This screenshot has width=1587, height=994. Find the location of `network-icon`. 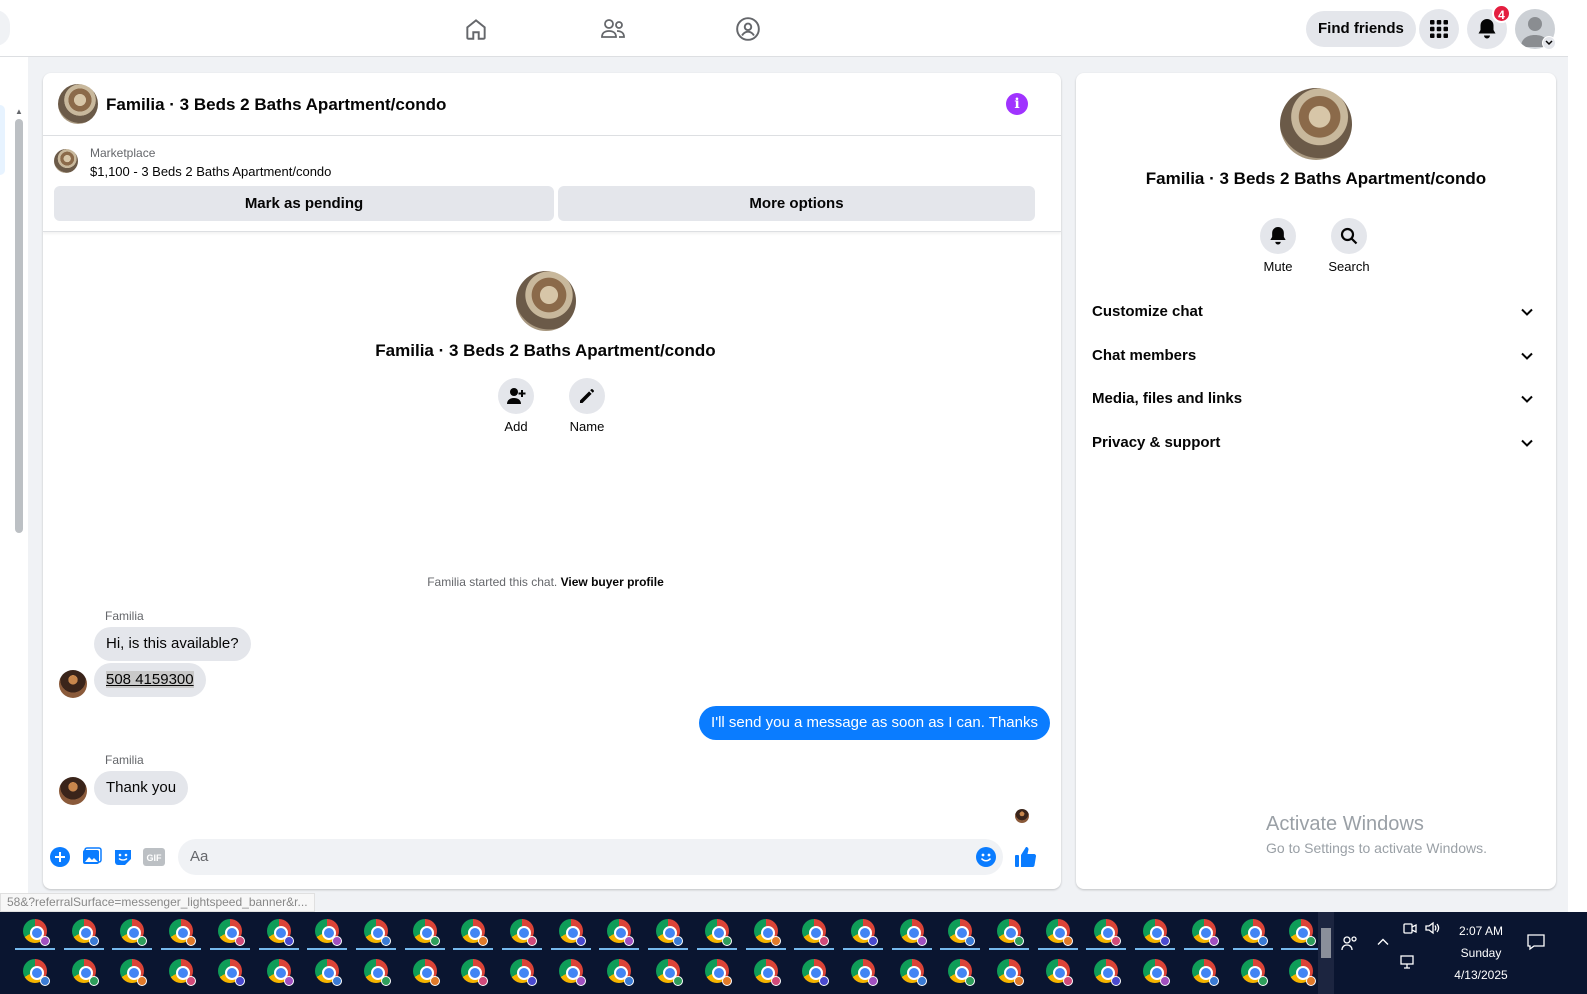

network-icon is located at coordinates (1407, 964).